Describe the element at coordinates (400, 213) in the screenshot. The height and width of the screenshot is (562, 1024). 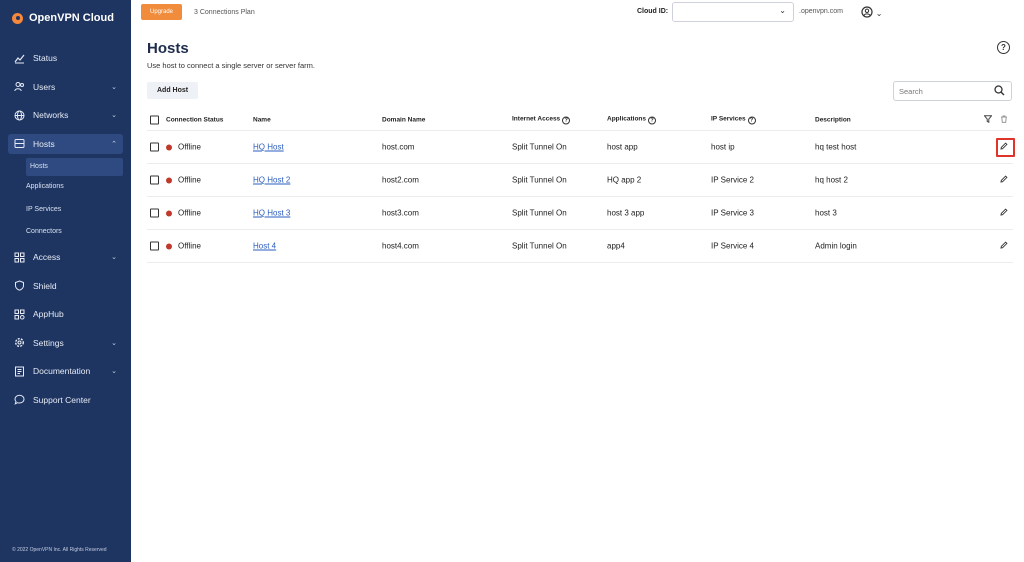
I see `domain-cell: host3.com` at that location.